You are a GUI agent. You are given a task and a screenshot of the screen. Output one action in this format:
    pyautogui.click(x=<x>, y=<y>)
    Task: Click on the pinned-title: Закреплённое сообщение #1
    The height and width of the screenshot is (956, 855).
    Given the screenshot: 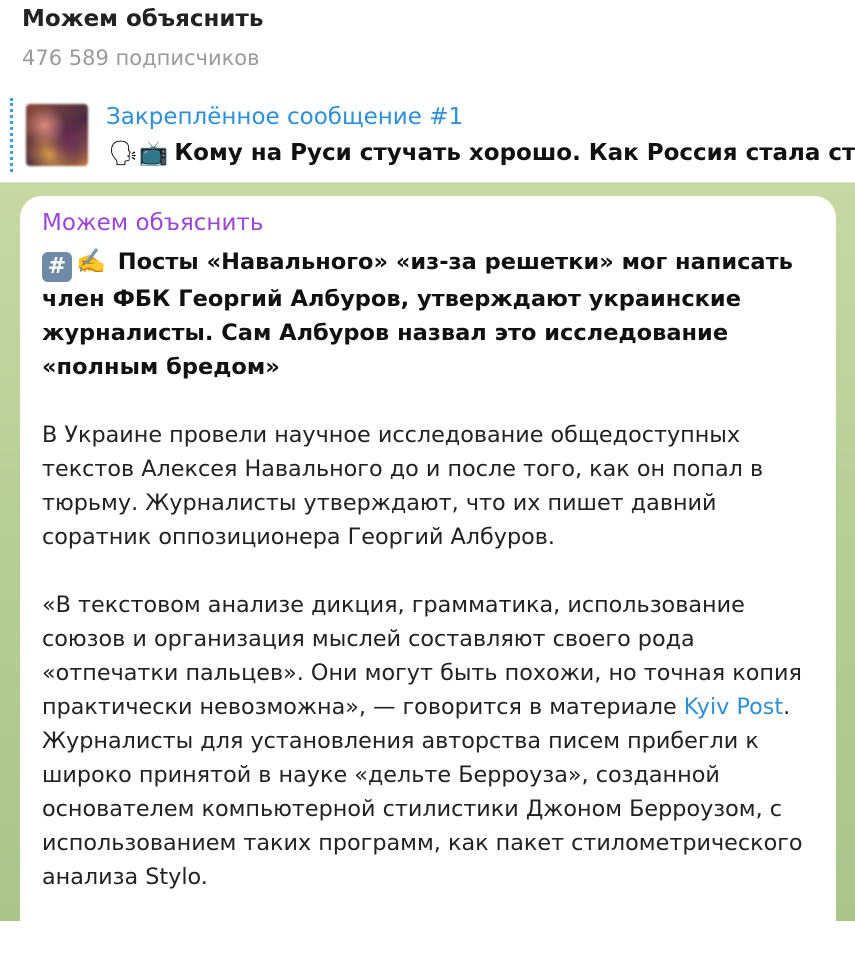 What is the action you would take?
    pyautogui.click(x=284, y=117)
    